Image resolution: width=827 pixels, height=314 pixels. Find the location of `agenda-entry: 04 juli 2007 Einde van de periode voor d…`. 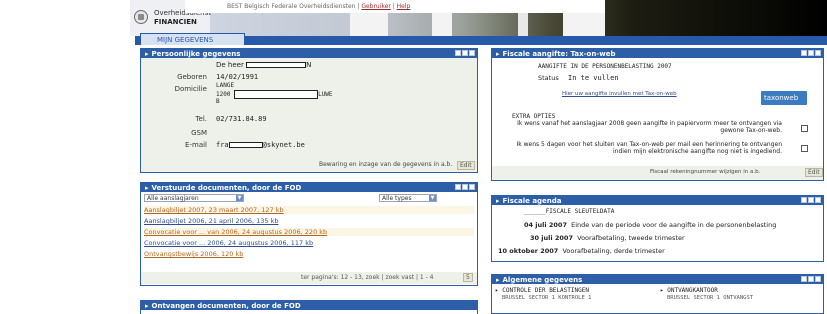

agenda-entry: 04 juli 2007 Einde van de periode voor d… is located at coordinates (650, 225).